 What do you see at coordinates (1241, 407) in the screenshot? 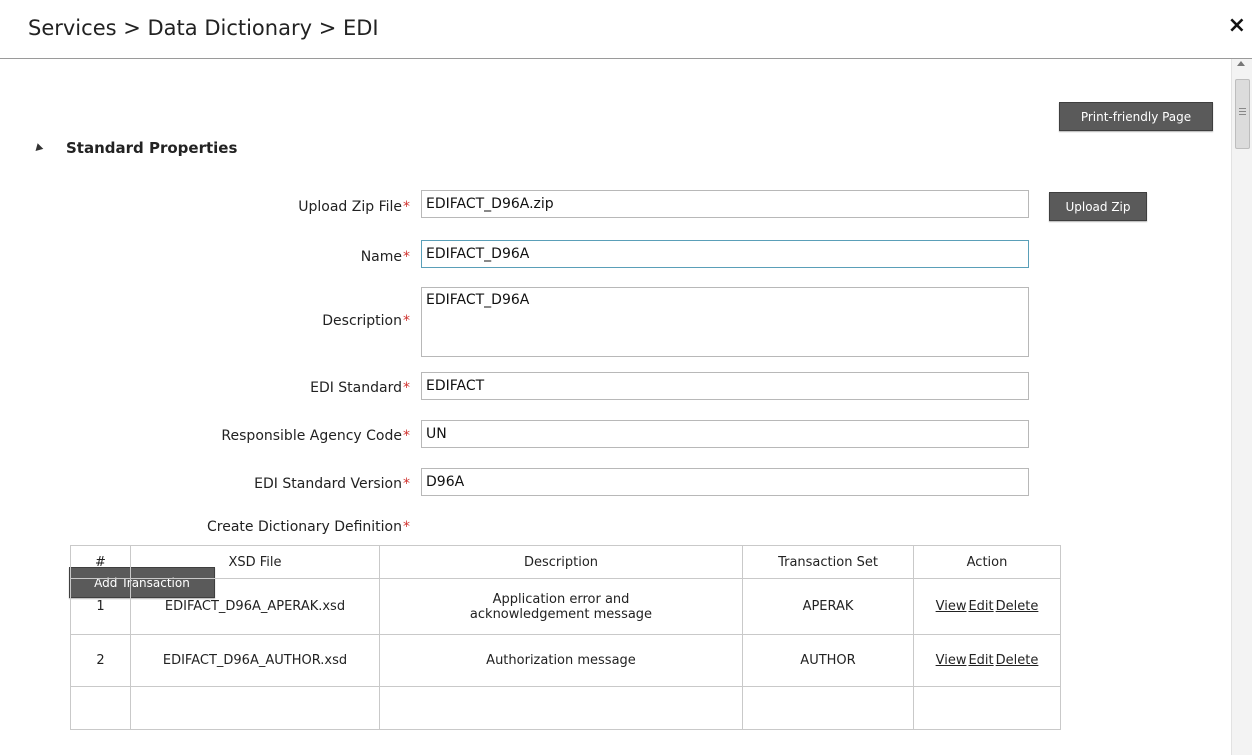
I see `vertical-scrollbar` at bounding box center [1241, 407].